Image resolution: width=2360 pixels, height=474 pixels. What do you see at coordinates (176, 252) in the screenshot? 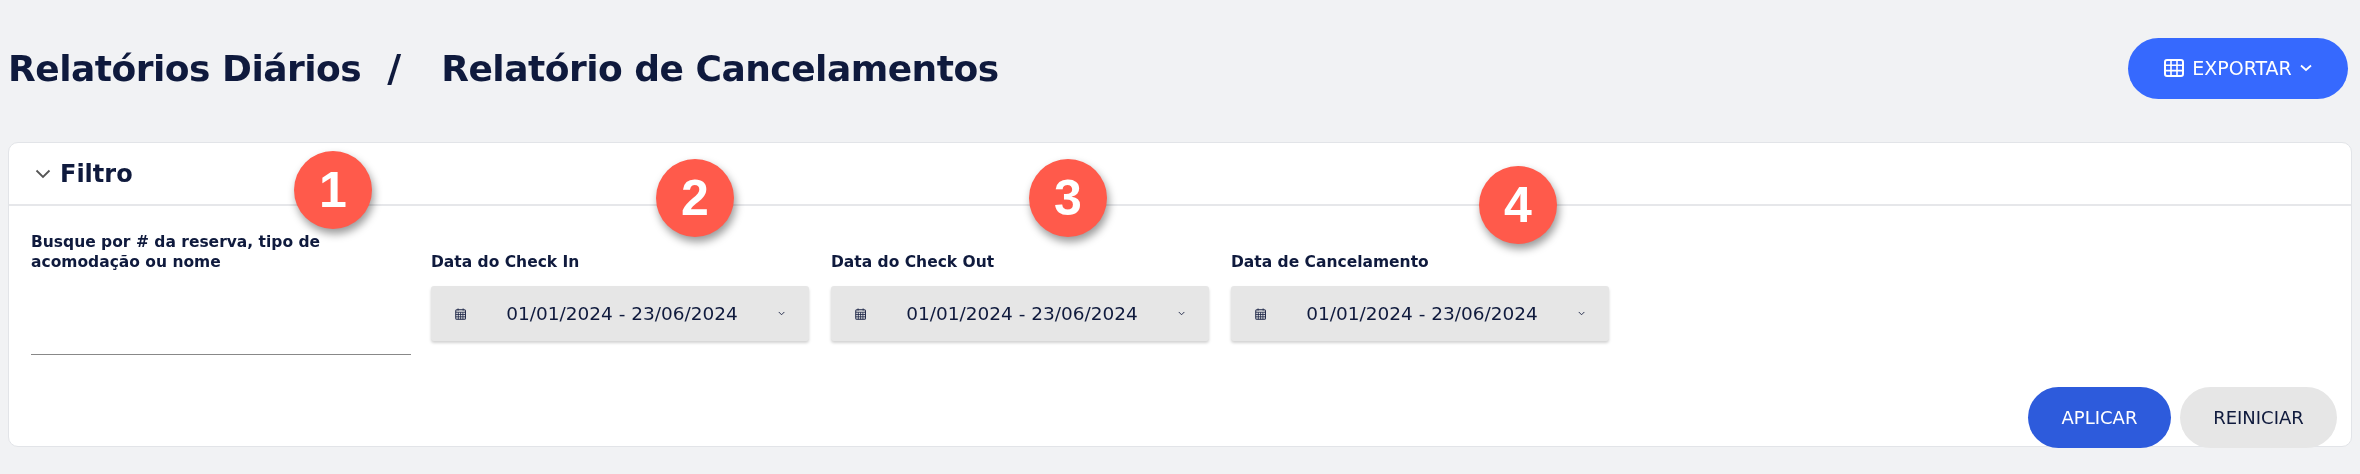
I see `field-label: Busque por # da reserva, tipo de acomodação ou nome` at bounding box center [176, 252].